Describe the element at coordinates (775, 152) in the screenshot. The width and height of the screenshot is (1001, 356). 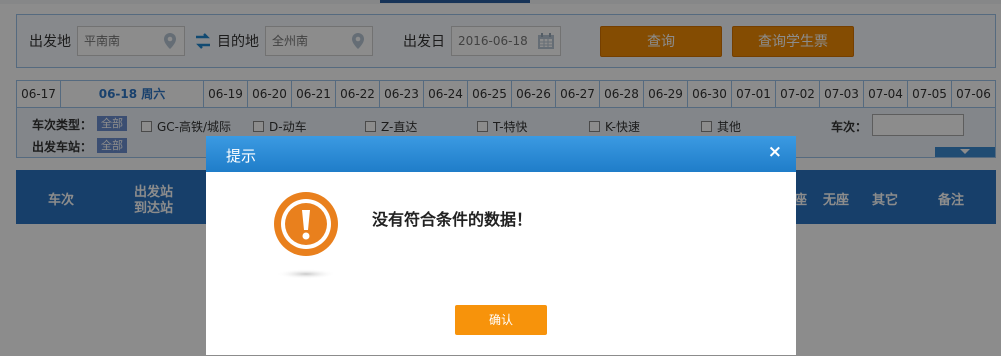
I see `close-icon: ×` at that location.